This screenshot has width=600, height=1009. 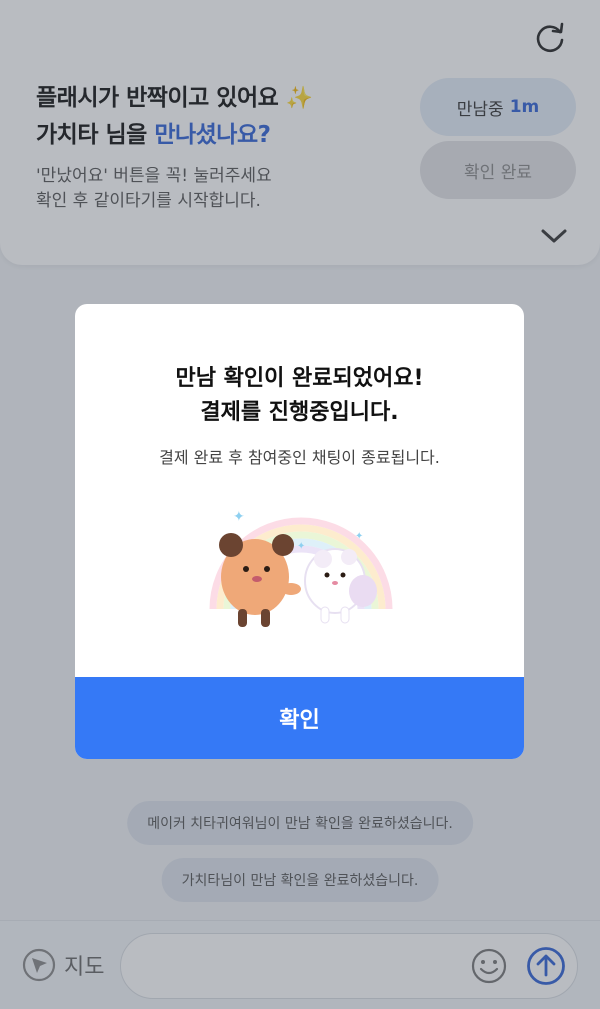 I want to click on character-illustration: ✦ ✦ ✦, so click(x=301, y=568).